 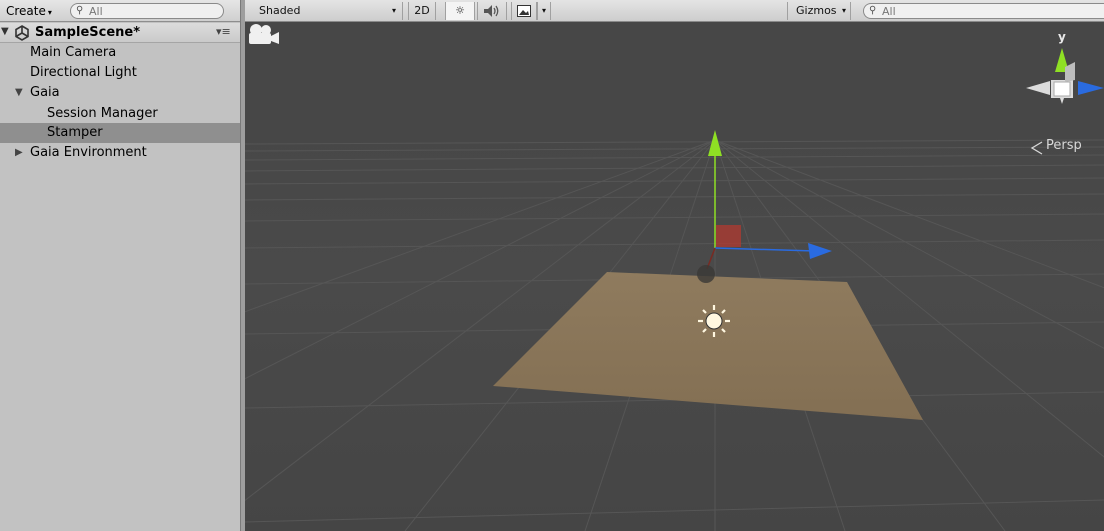 What do you see at coordinates (120, 93) in the screenshot?
I see `hierarchy-item-gaia: ▼ Gaia` at bounding box center [120, 93].